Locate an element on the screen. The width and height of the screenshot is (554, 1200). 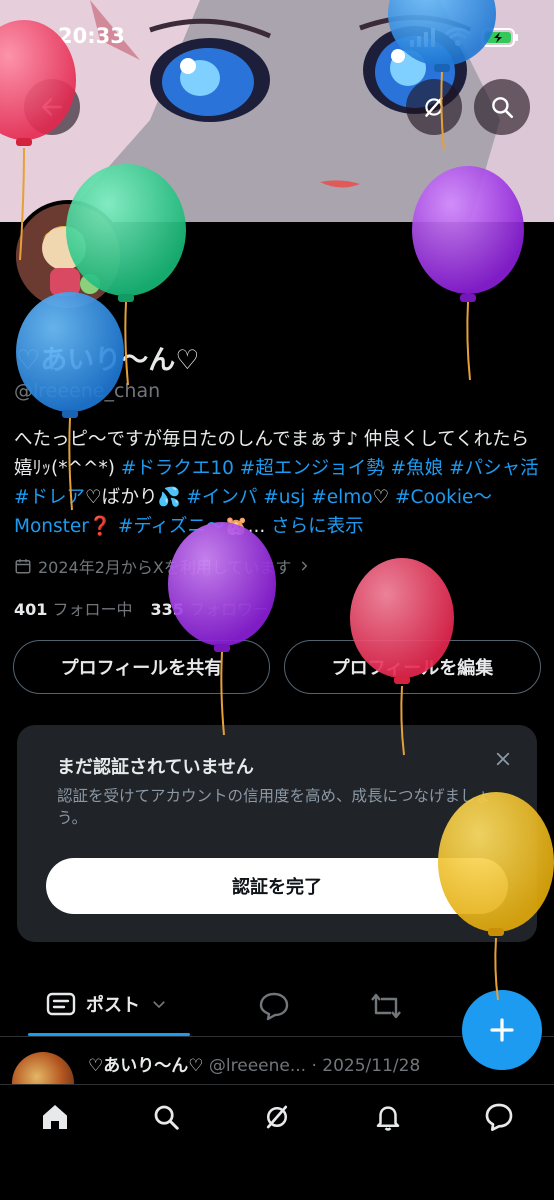
follow-stats: 401 フォロー中 335 フォロワー is located at coordinates (141, 608).